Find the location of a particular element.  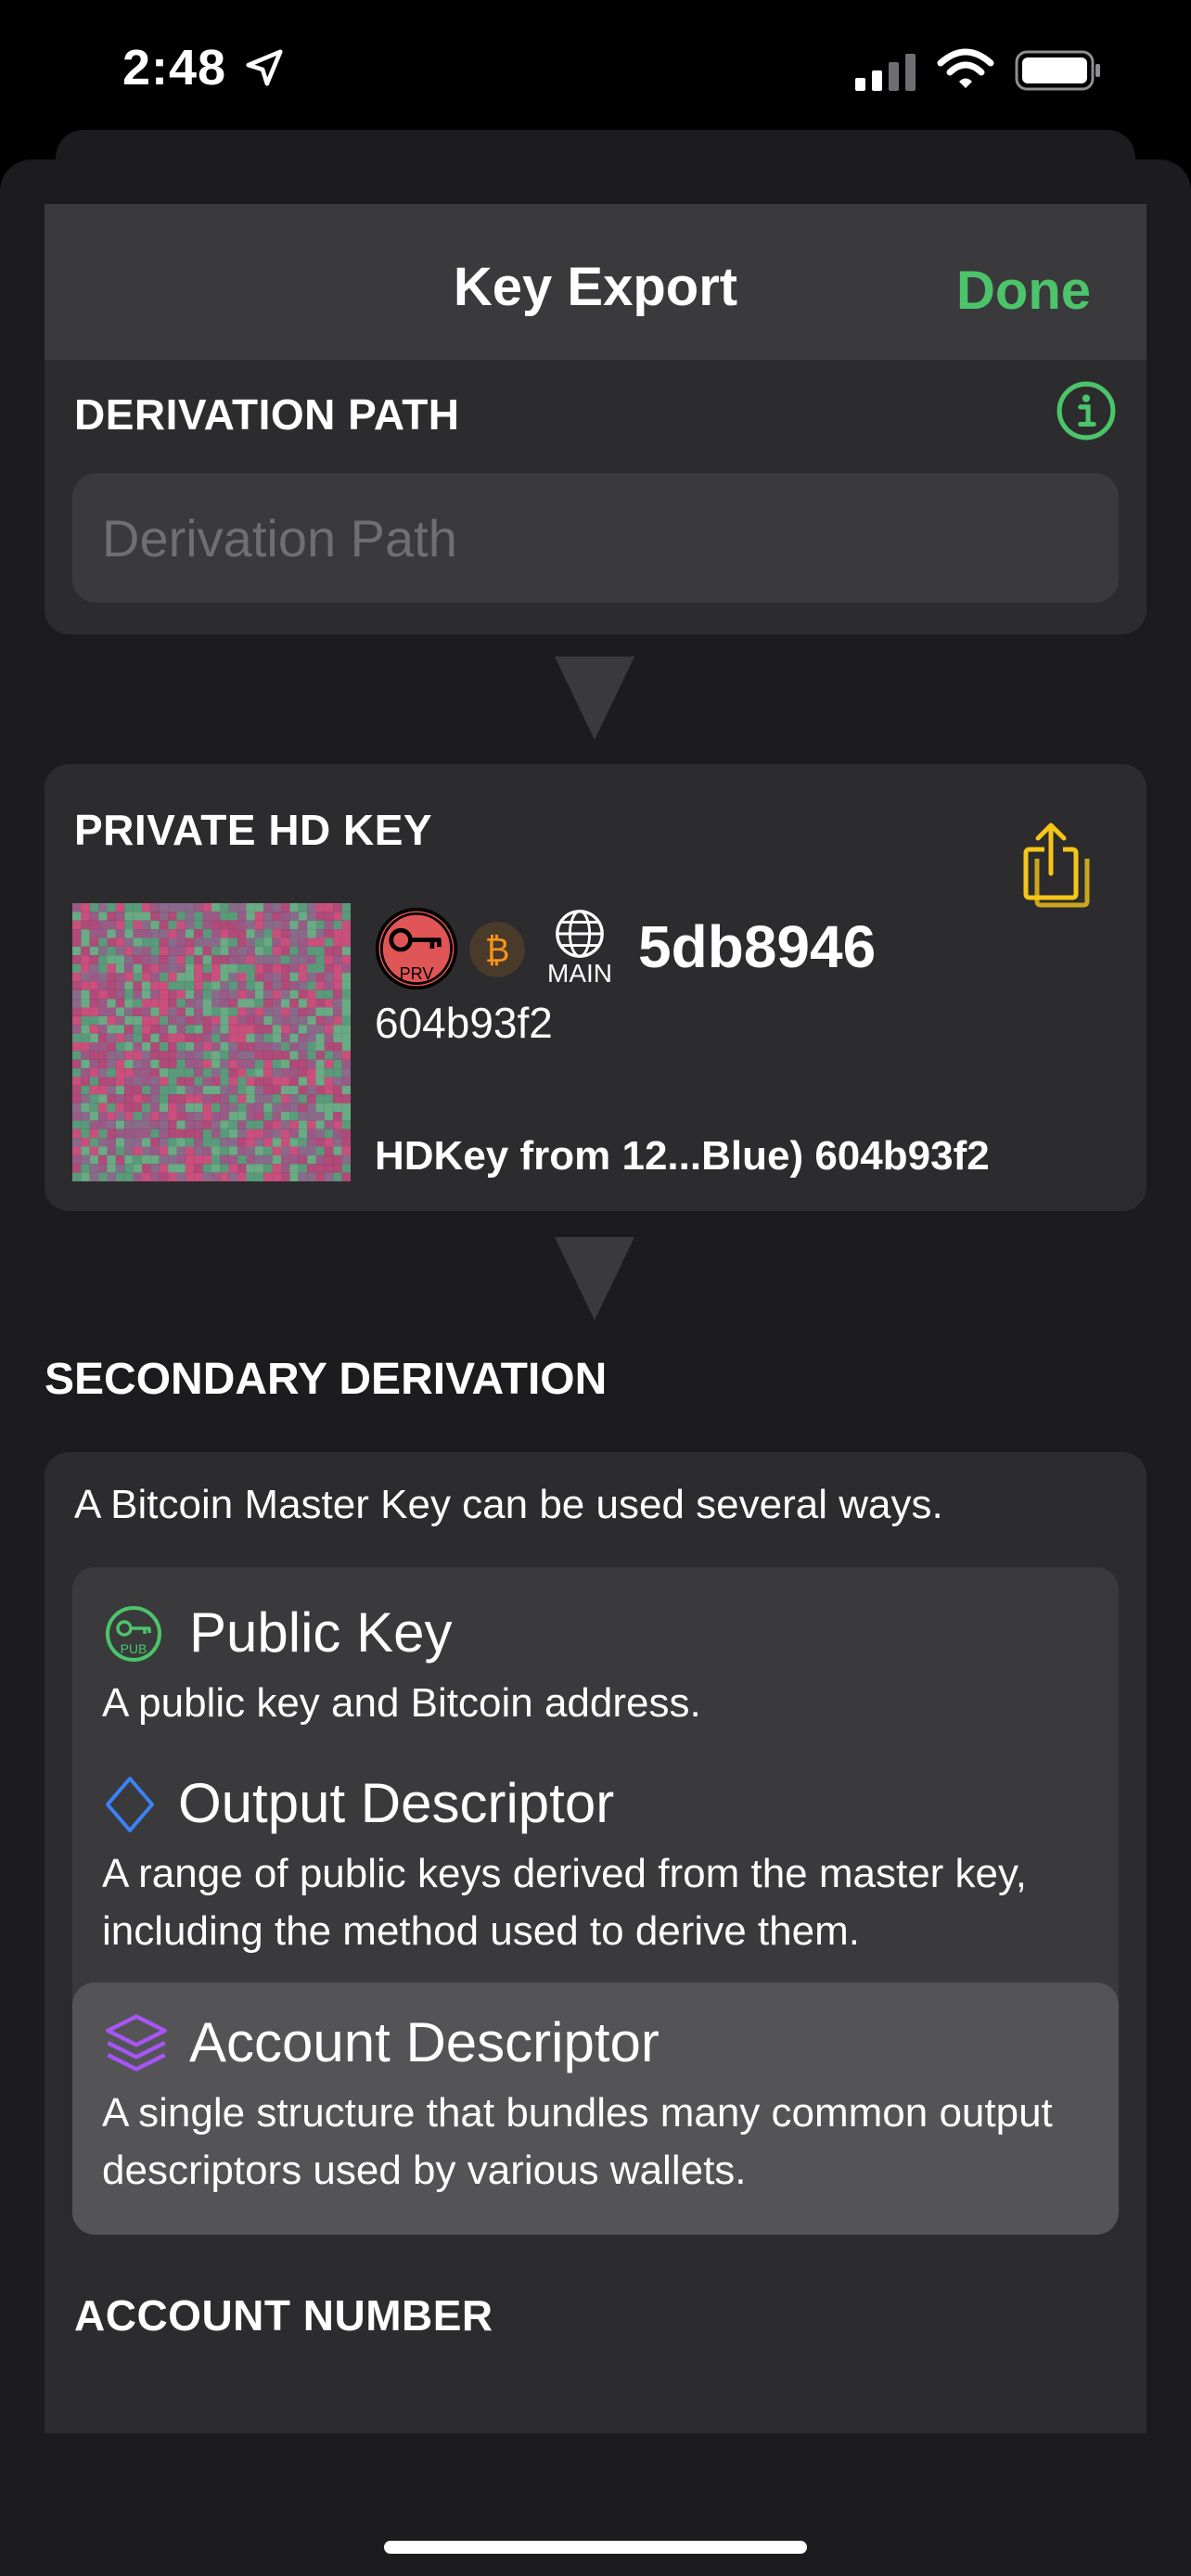

derivation-path-input is located at coordinates (595, 538).